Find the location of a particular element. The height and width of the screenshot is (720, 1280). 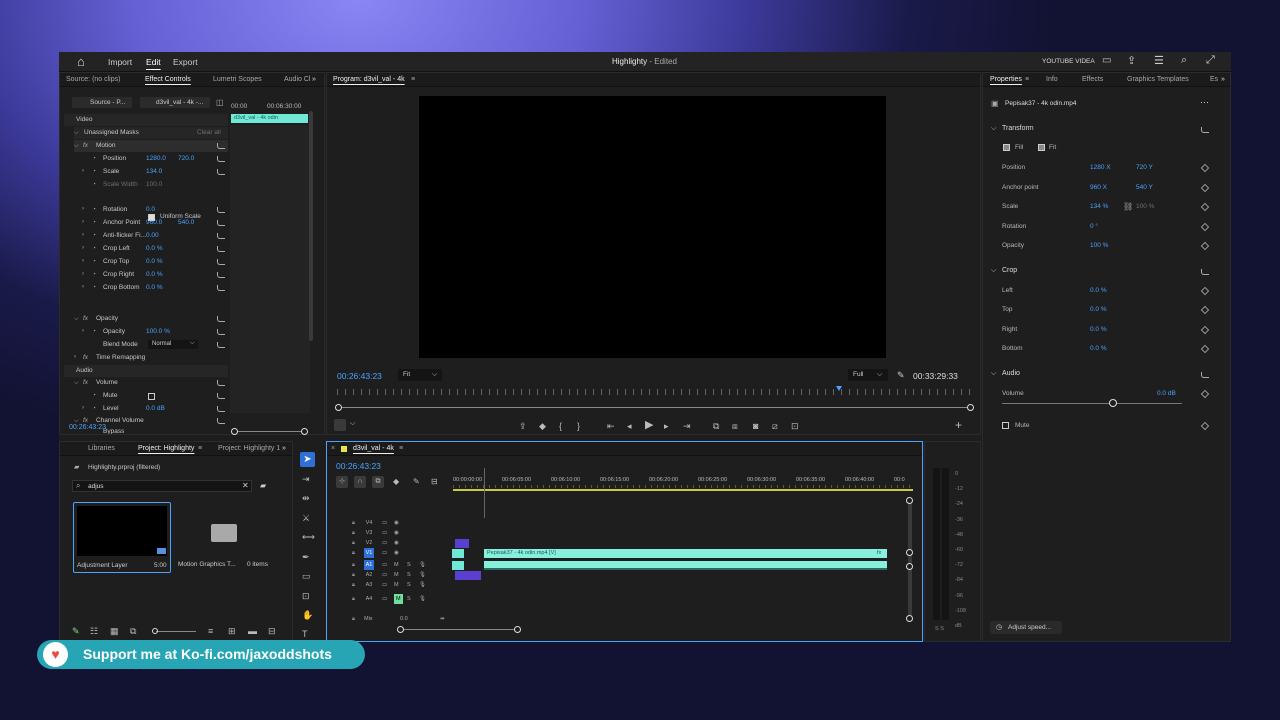

play-icon: ▶ is located at coordinates (649, 425).